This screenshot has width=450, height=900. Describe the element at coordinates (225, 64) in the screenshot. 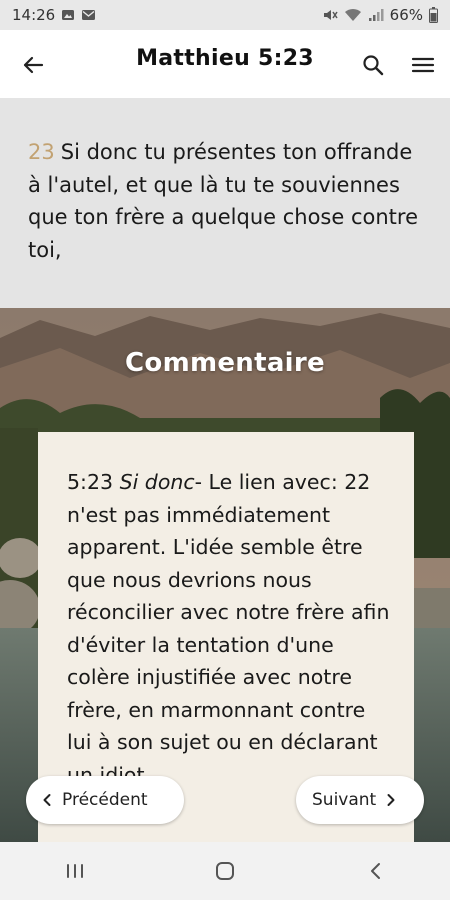

I see `app-bar: Matthieu 5:23` at that location.